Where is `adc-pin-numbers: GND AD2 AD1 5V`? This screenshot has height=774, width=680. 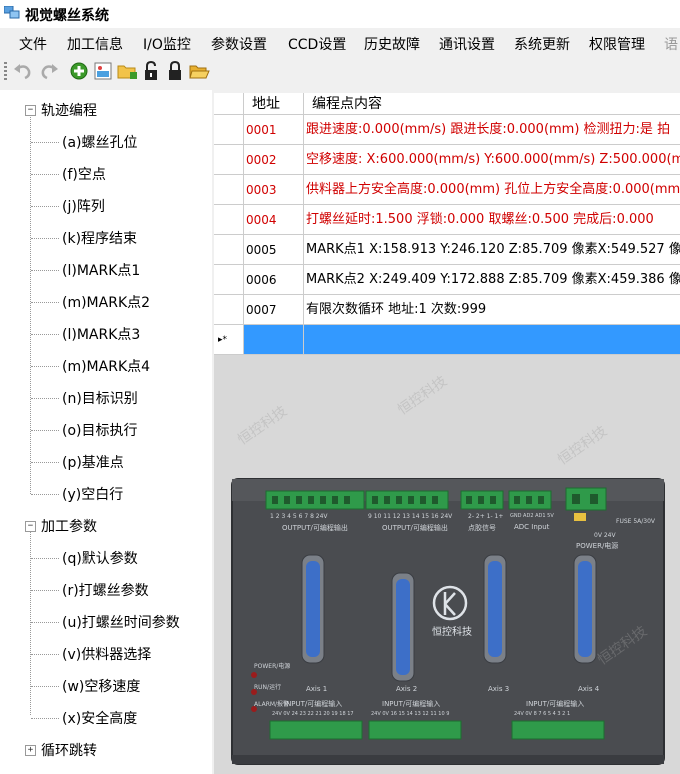 adc-pin-numbers: GND AD2 AD1 5V is located at coordinates (532, 516).